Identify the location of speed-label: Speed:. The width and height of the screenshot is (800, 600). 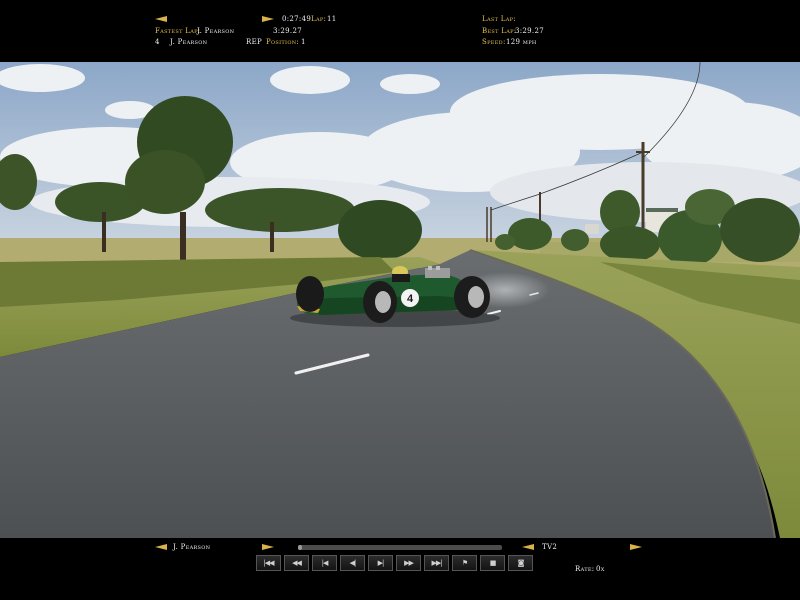
(494, 42).